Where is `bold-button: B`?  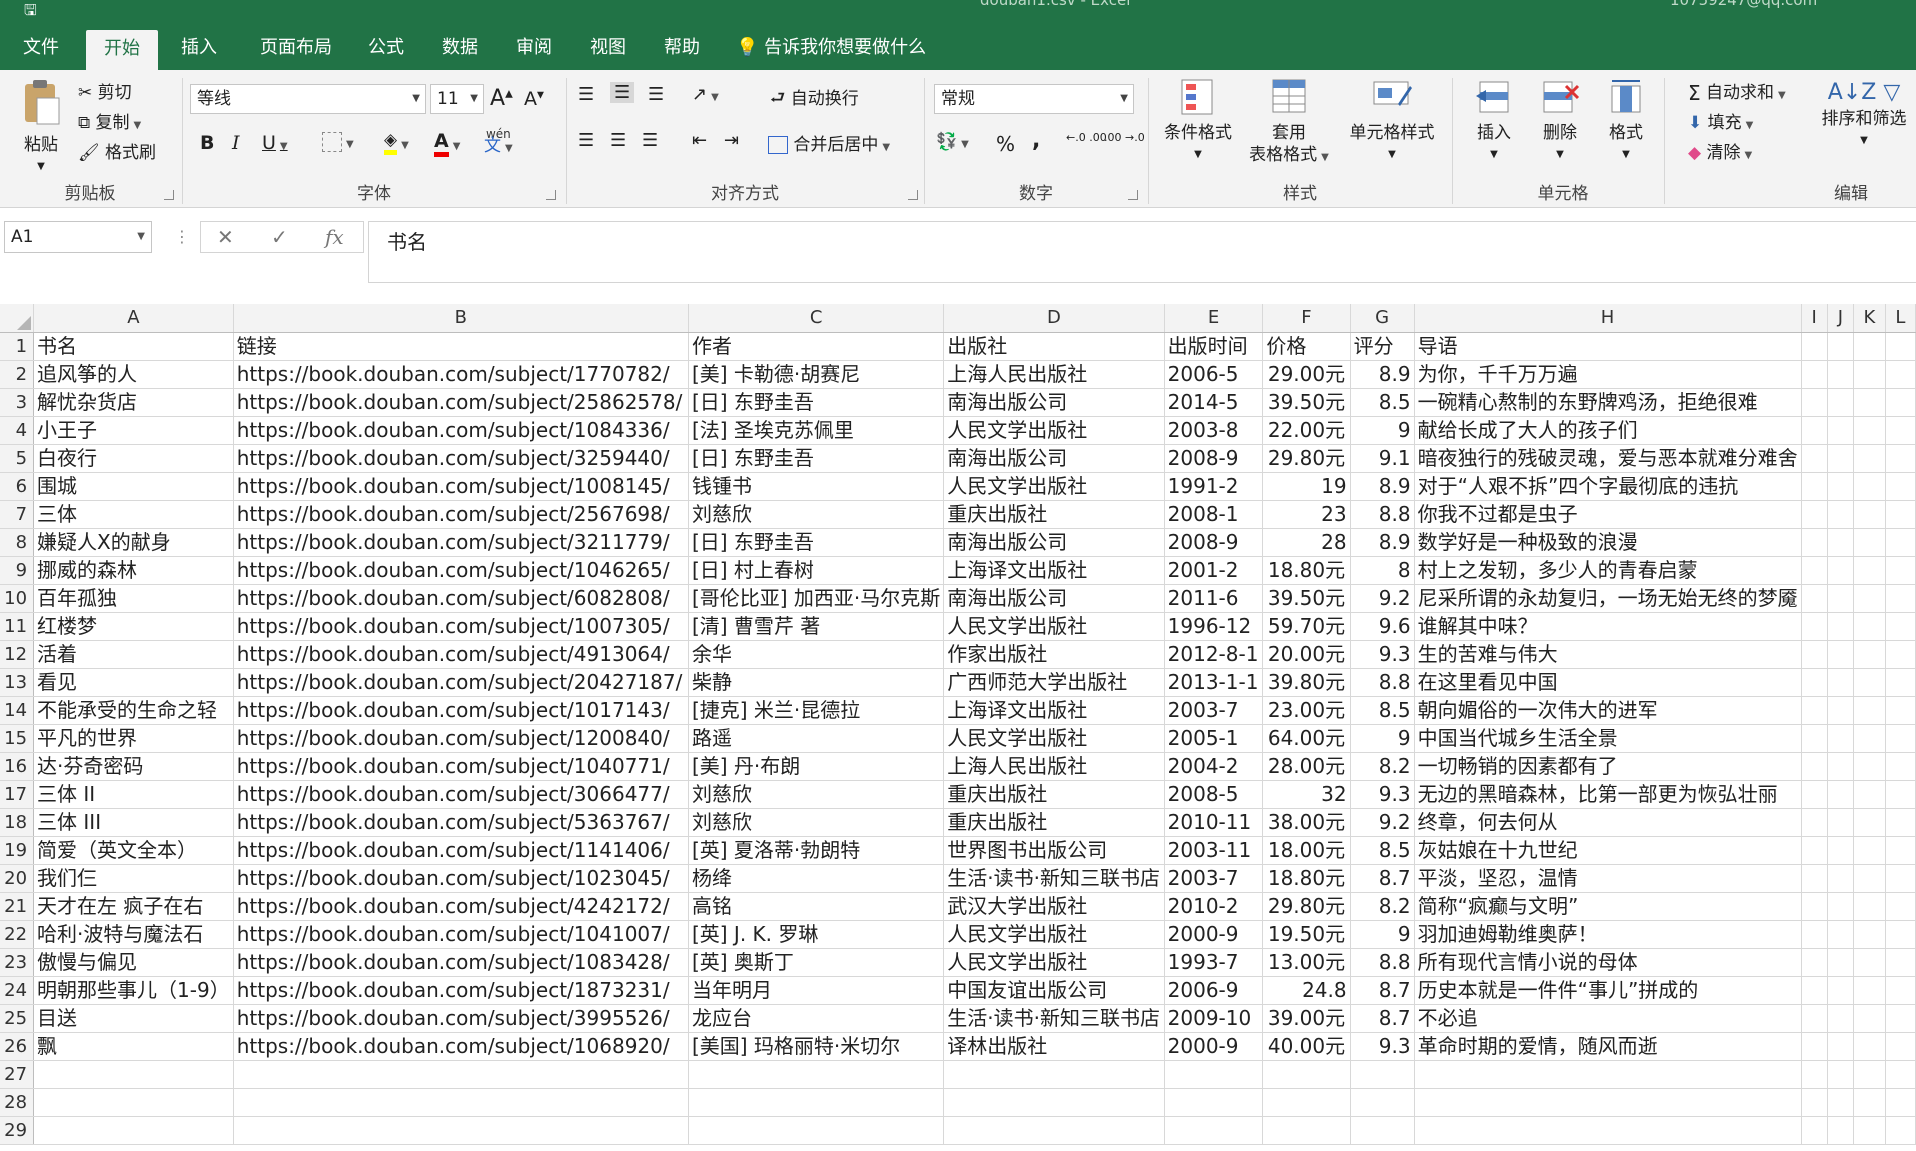 bold-button: B is located at coordinates (207, 143).